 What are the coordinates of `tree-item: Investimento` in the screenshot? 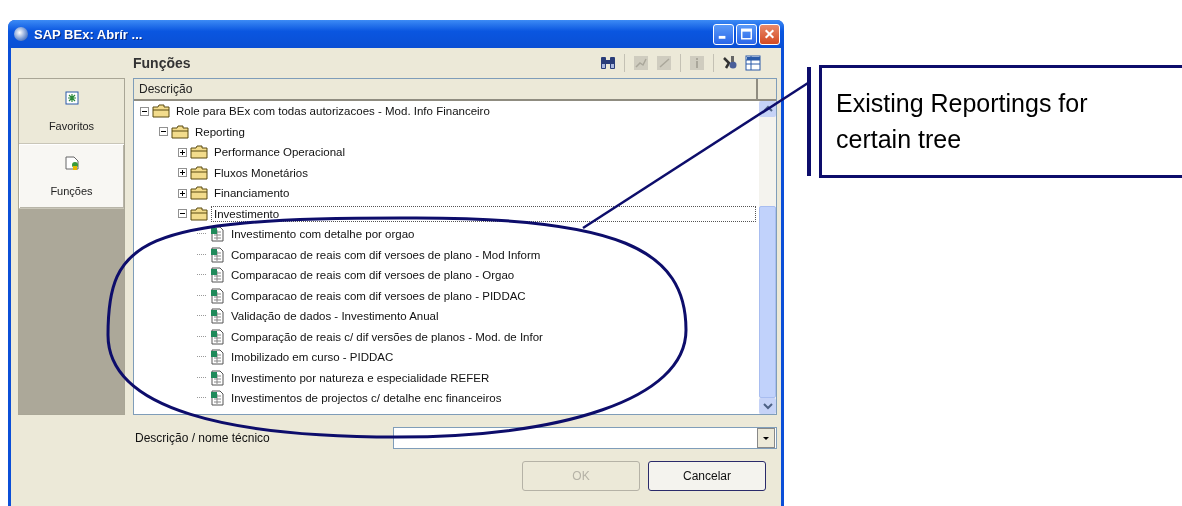 It's located at (483, 213).